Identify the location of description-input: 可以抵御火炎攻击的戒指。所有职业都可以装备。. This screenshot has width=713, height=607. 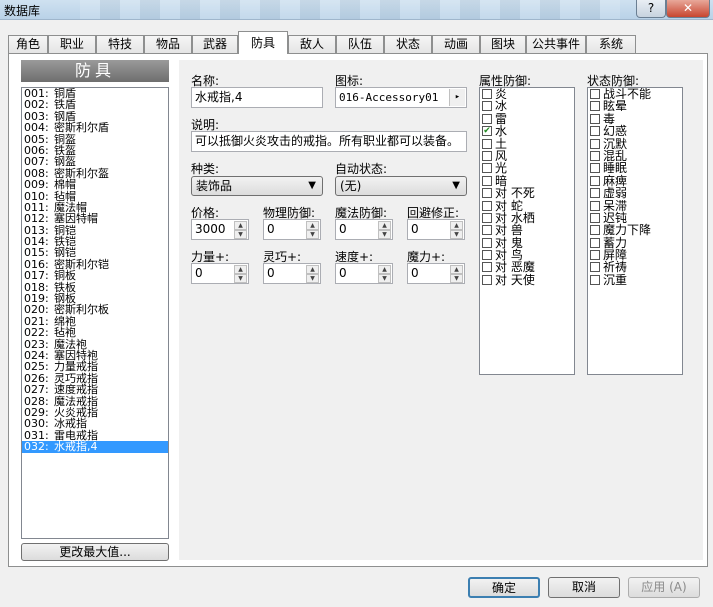
(329, 141).